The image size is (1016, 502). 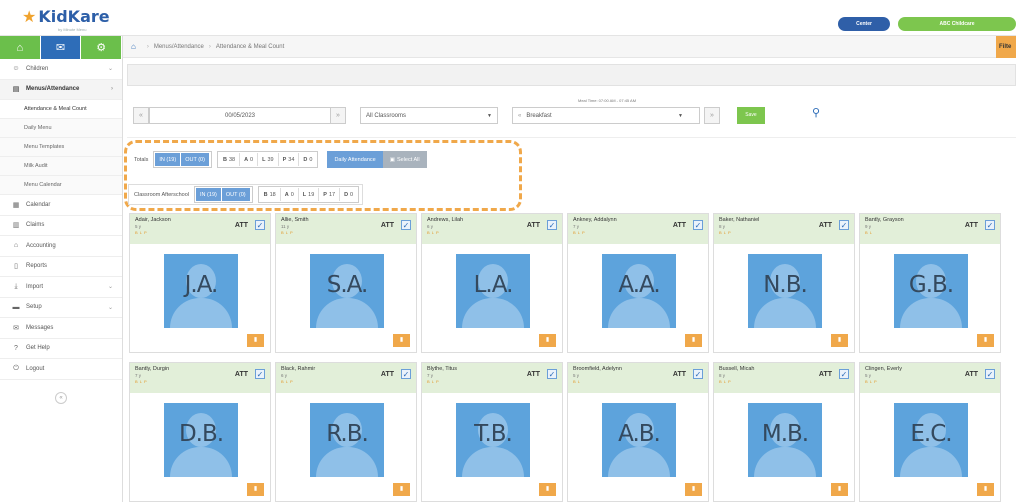 I want to click on att-label: ATT, so click(x=679, y=225).